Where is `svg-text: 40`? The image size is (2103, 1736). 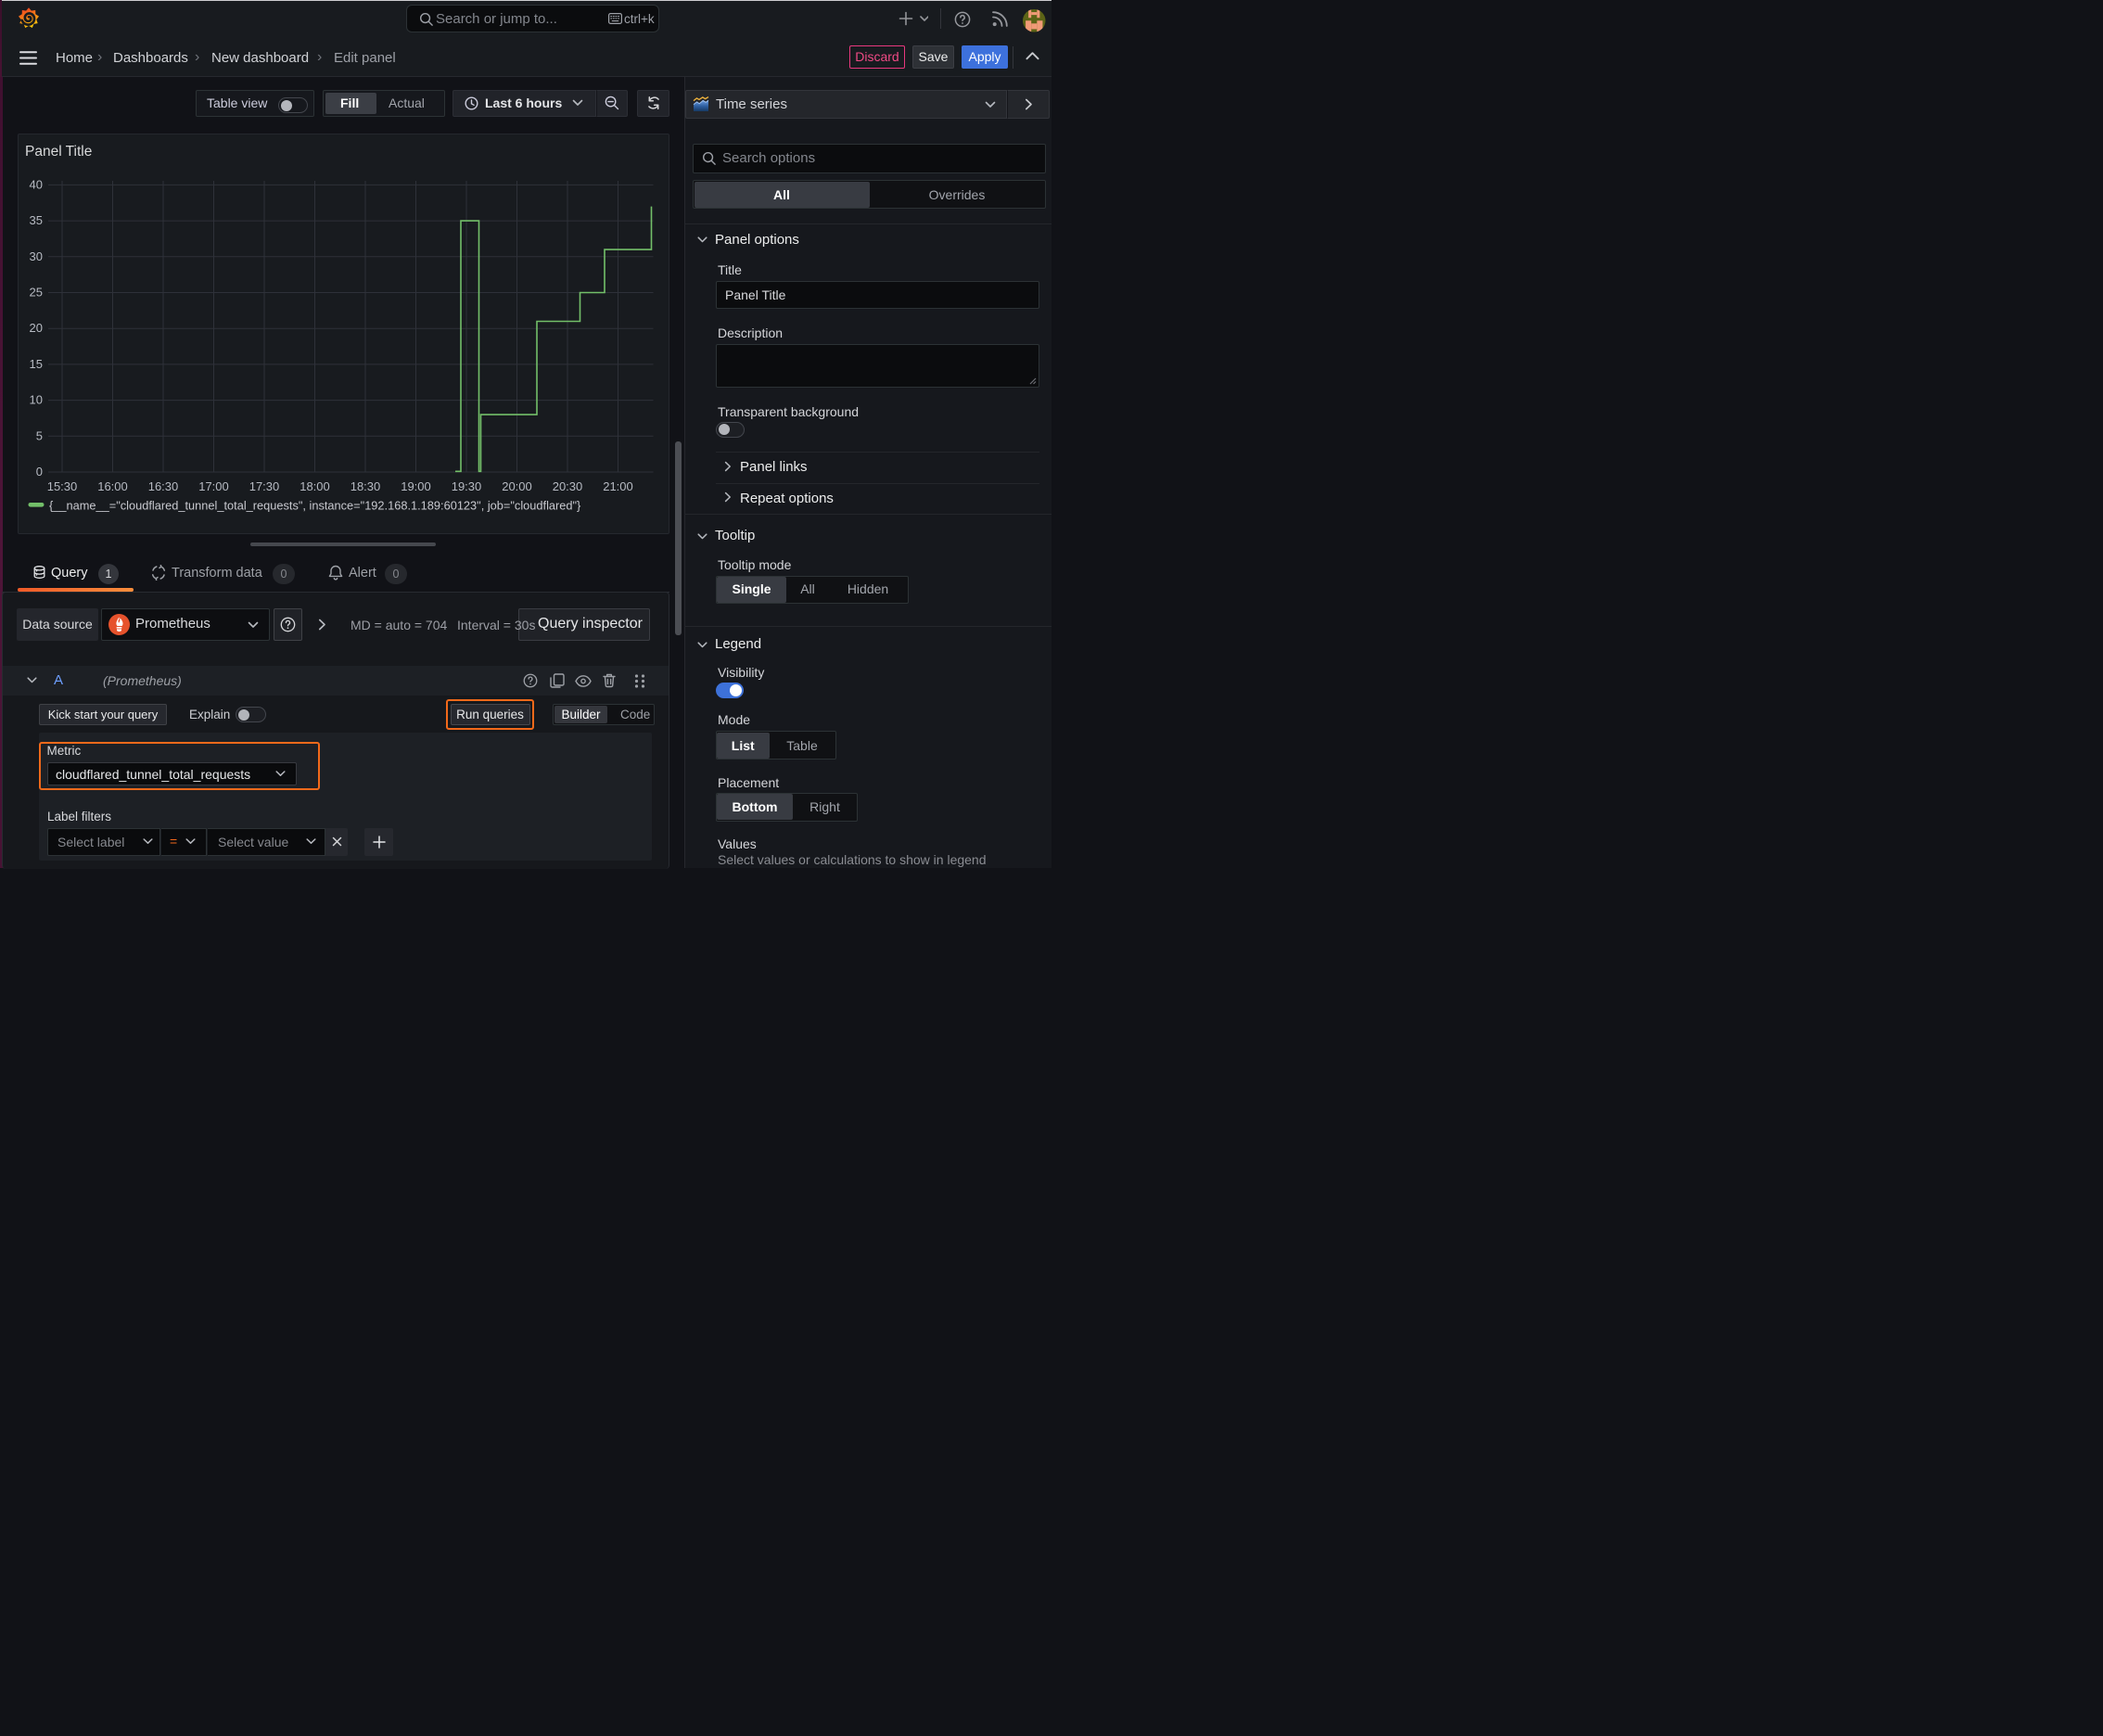
svg-text: 40 is located at coordinates (36, 184).